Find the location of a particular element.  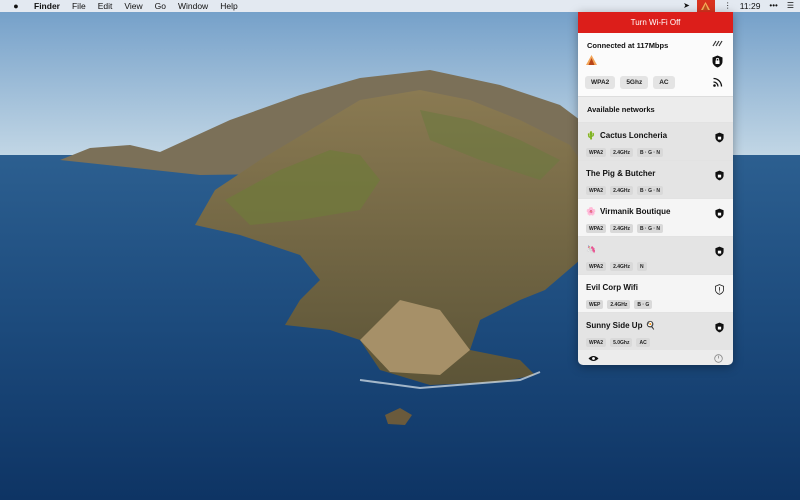

shield-warning-icon is located at coordinates (719, 291).